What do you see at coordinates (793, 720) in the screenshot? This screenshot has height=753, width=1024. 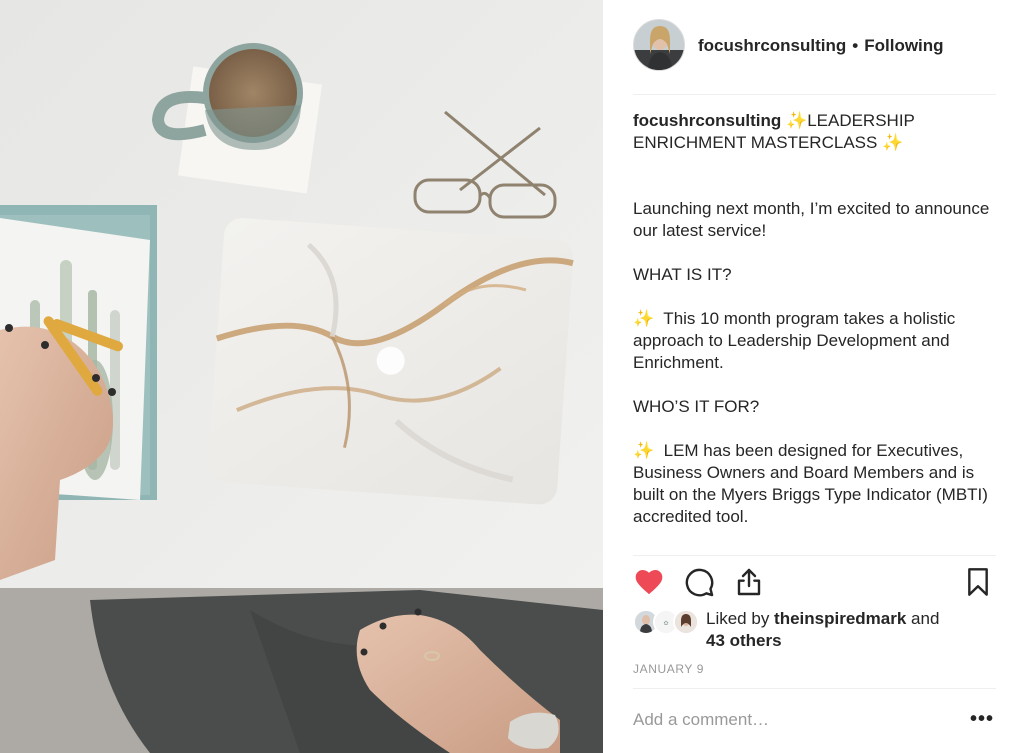 I see `comment-input` at bounding box center [793, 720].